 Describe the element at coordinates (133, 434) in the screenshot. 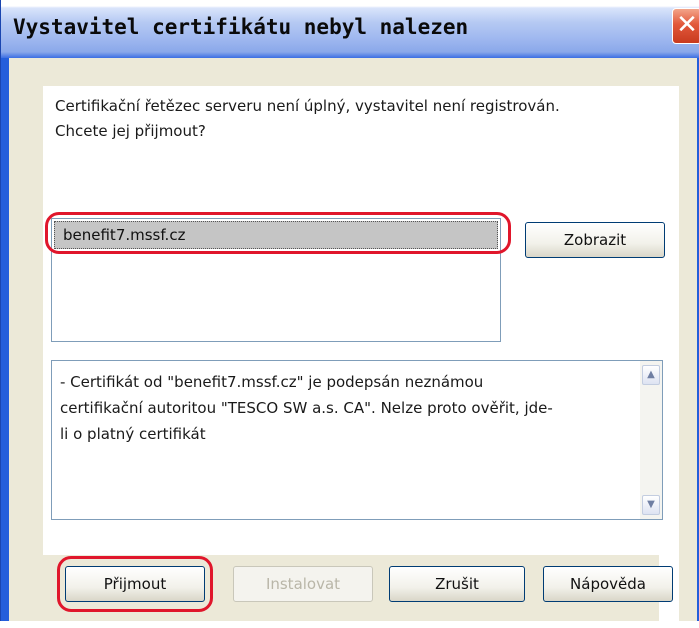

I see `details-line-3: li o platný certifikát` at that location.